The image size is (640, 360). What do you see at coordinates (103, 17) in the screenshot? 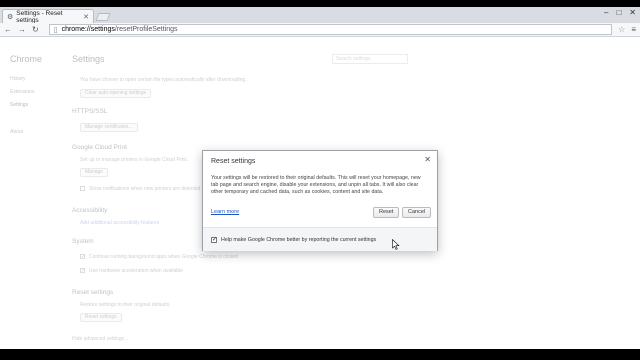
I see `new-tab-button` at bounding box center [103, 17].